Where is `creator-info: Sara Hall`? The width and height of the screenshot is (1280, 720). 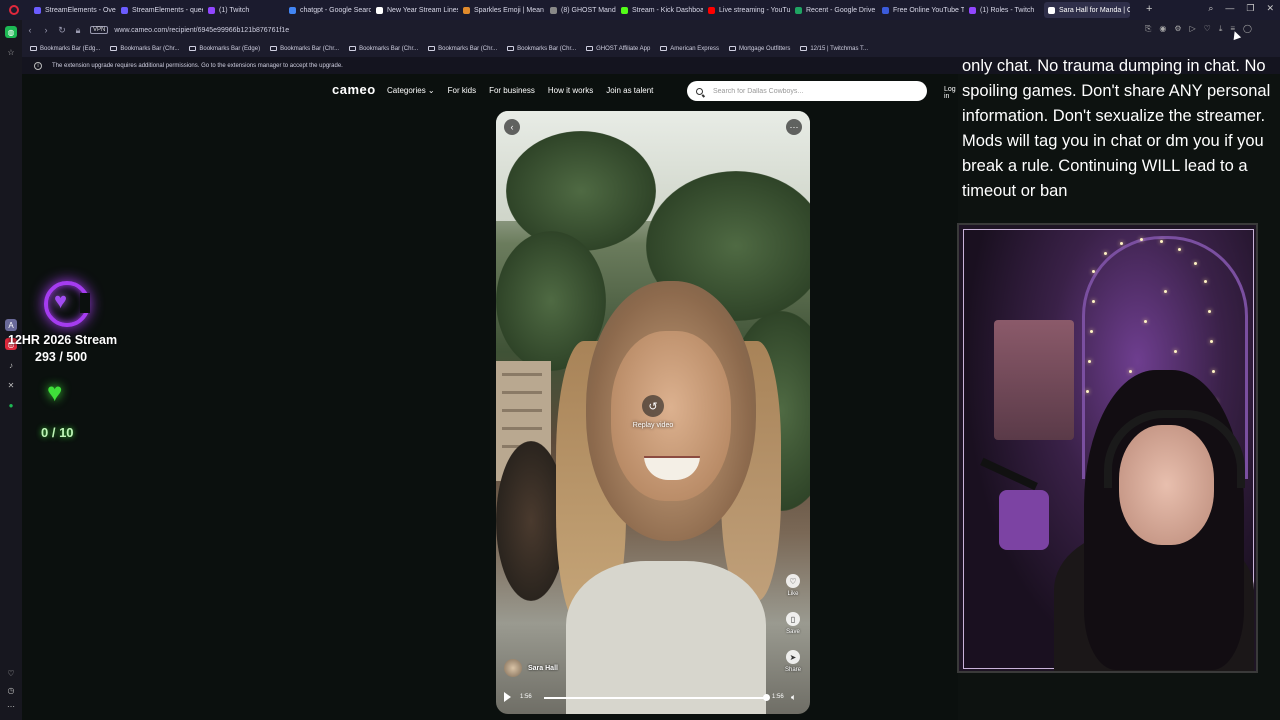 creator-info: Sara Hall is located at coordinates (531, 668).